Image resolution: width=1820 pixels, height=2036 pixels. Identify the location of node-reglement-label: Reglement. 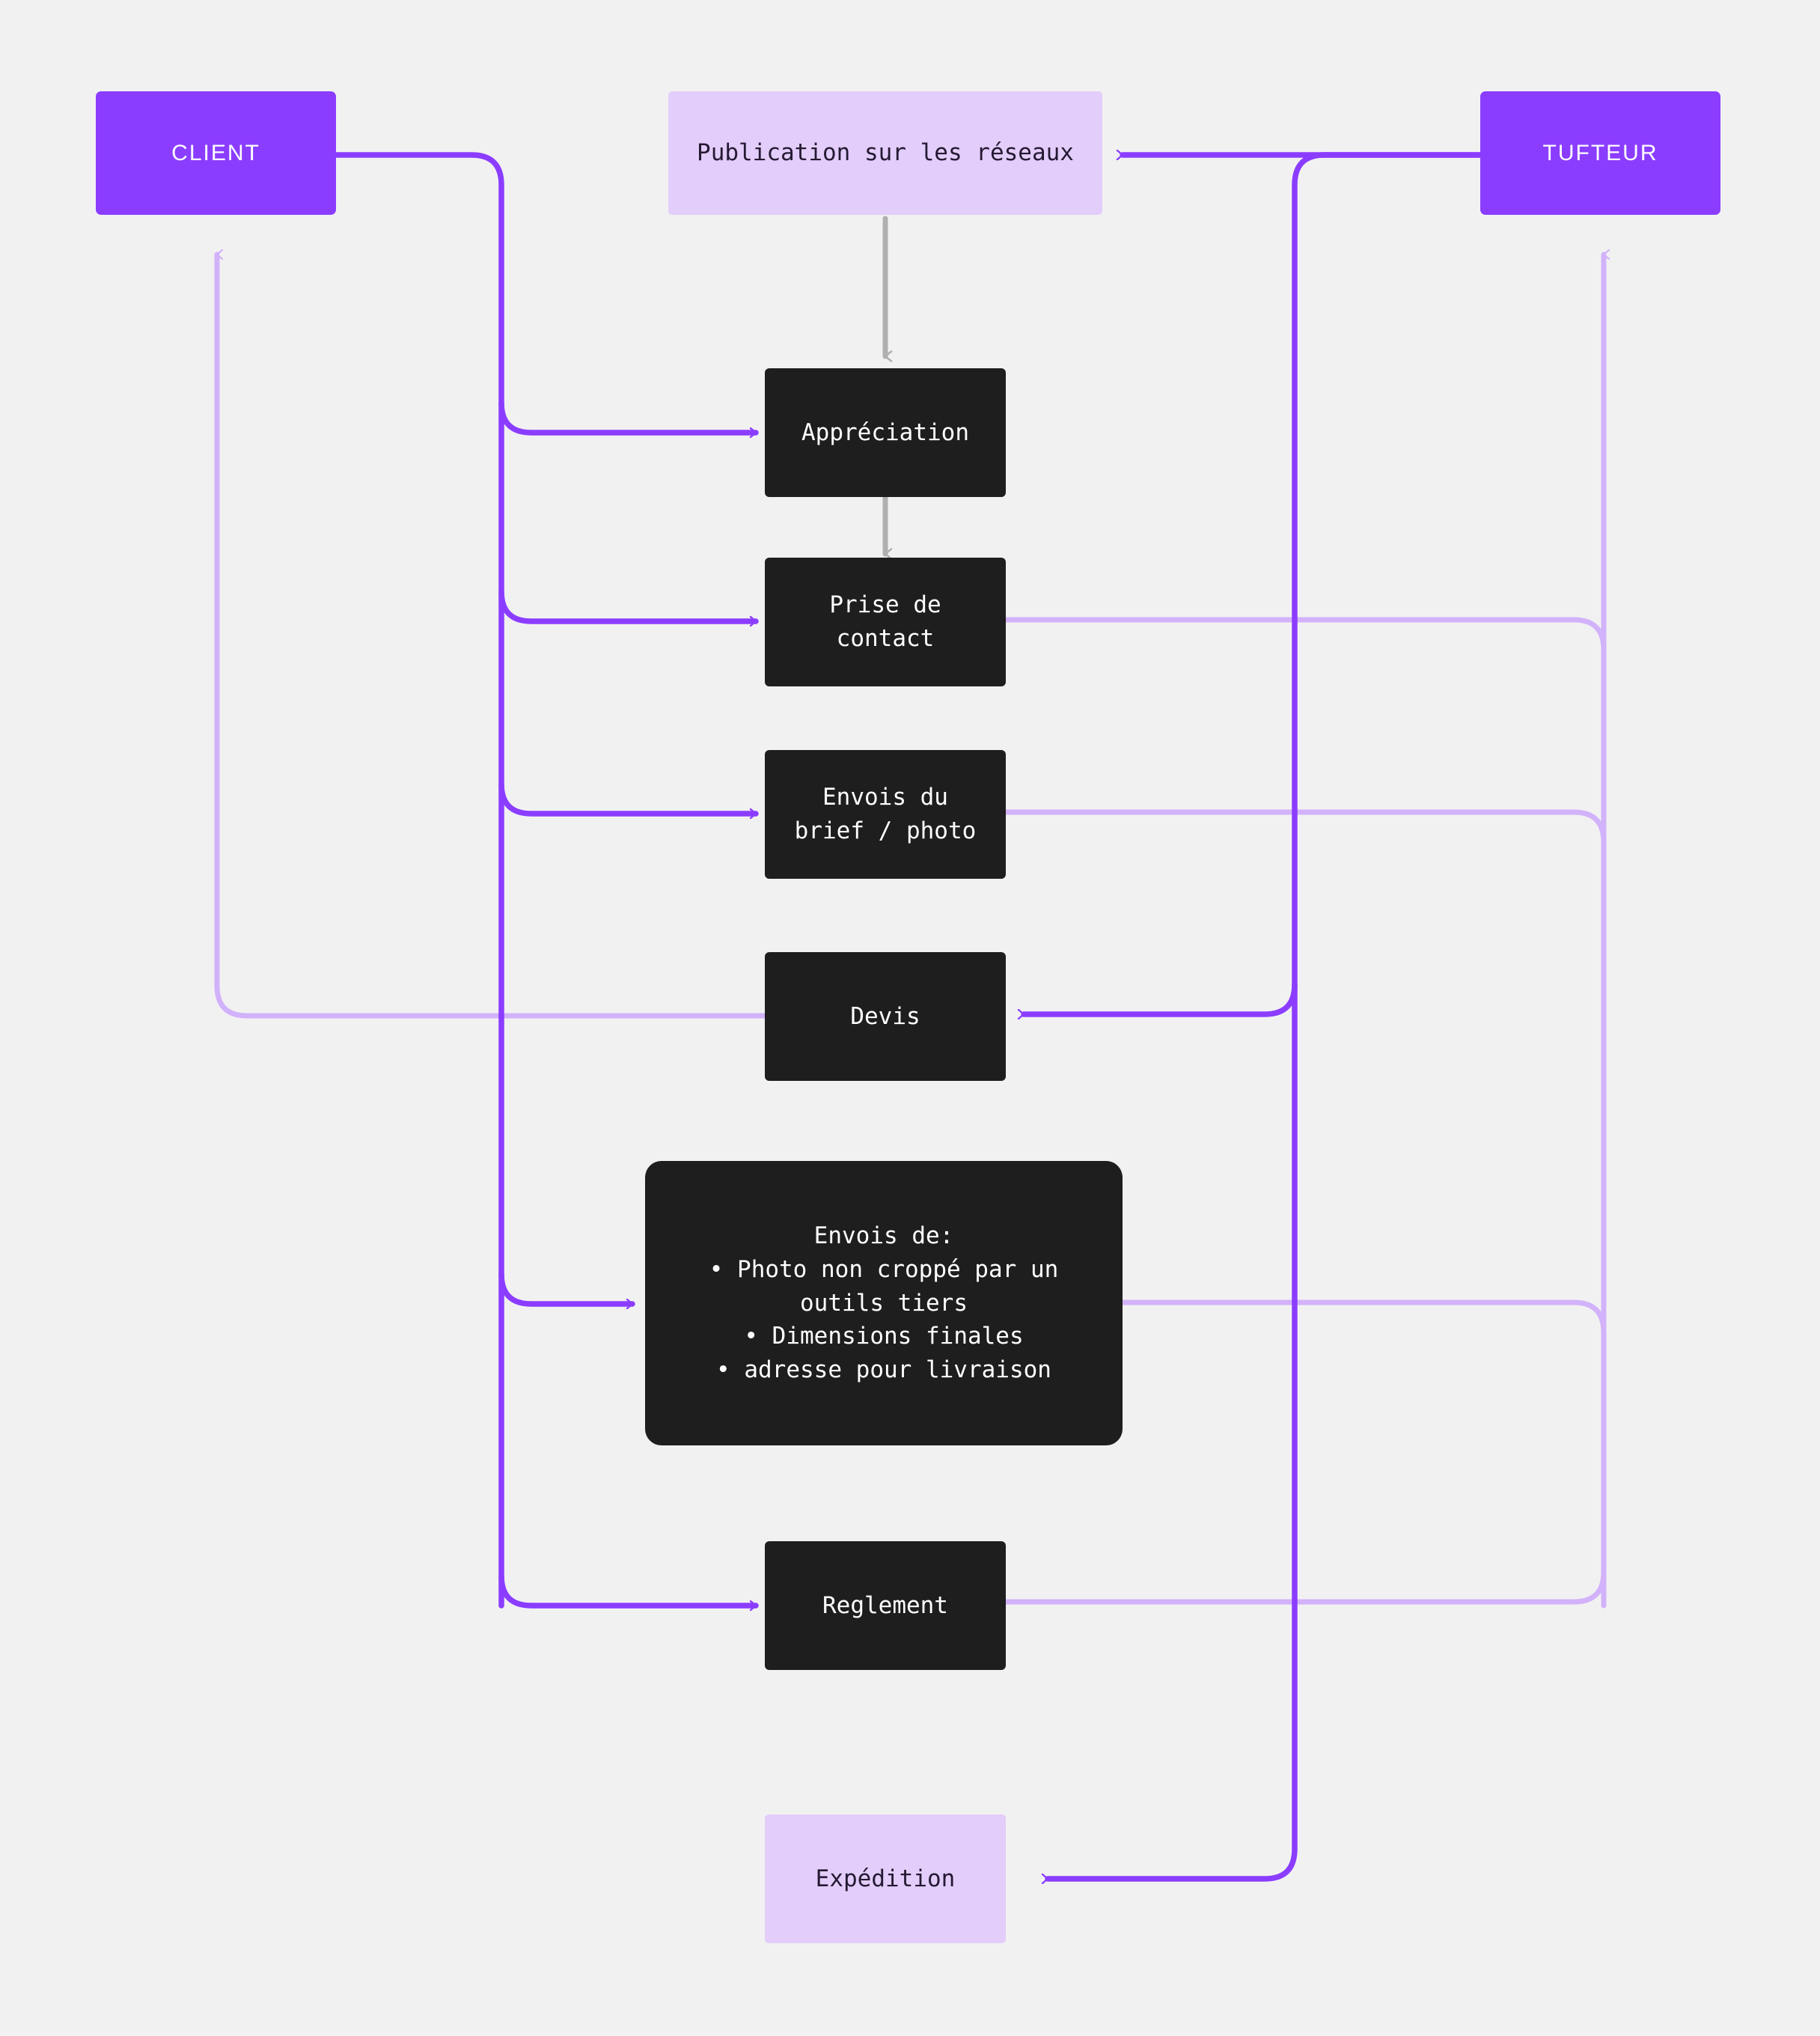
(885, 1605).